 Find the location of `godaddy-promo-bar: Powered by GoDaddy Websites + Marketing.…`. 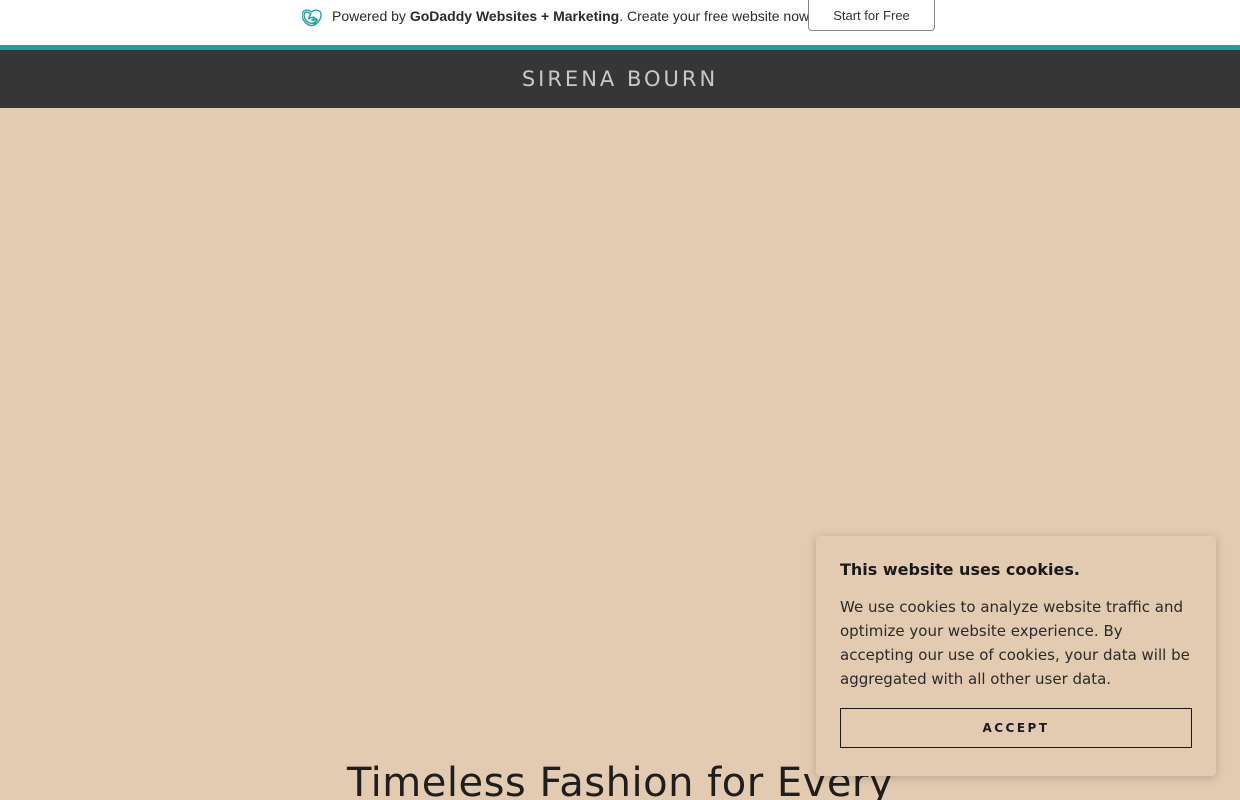

godaddy-promo-bar: Powered by GoDaddy Websites + Marketing.… is located at coordinates (620, 25).